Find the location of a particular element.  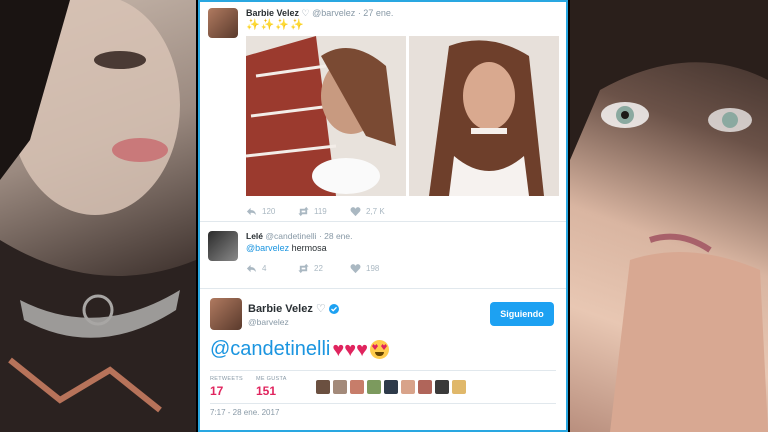

author-name: Lelé is located at coordinates (254, 236).